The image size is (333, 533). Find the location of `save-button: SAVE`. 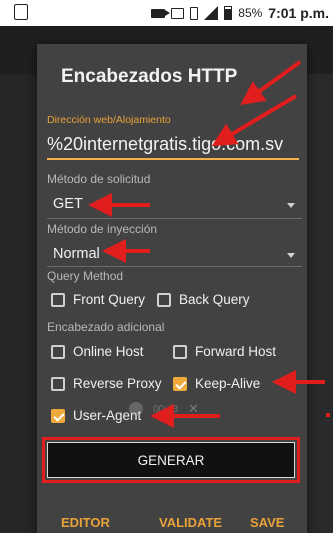

save-button: SAVE is located at coordinates (267, 522).